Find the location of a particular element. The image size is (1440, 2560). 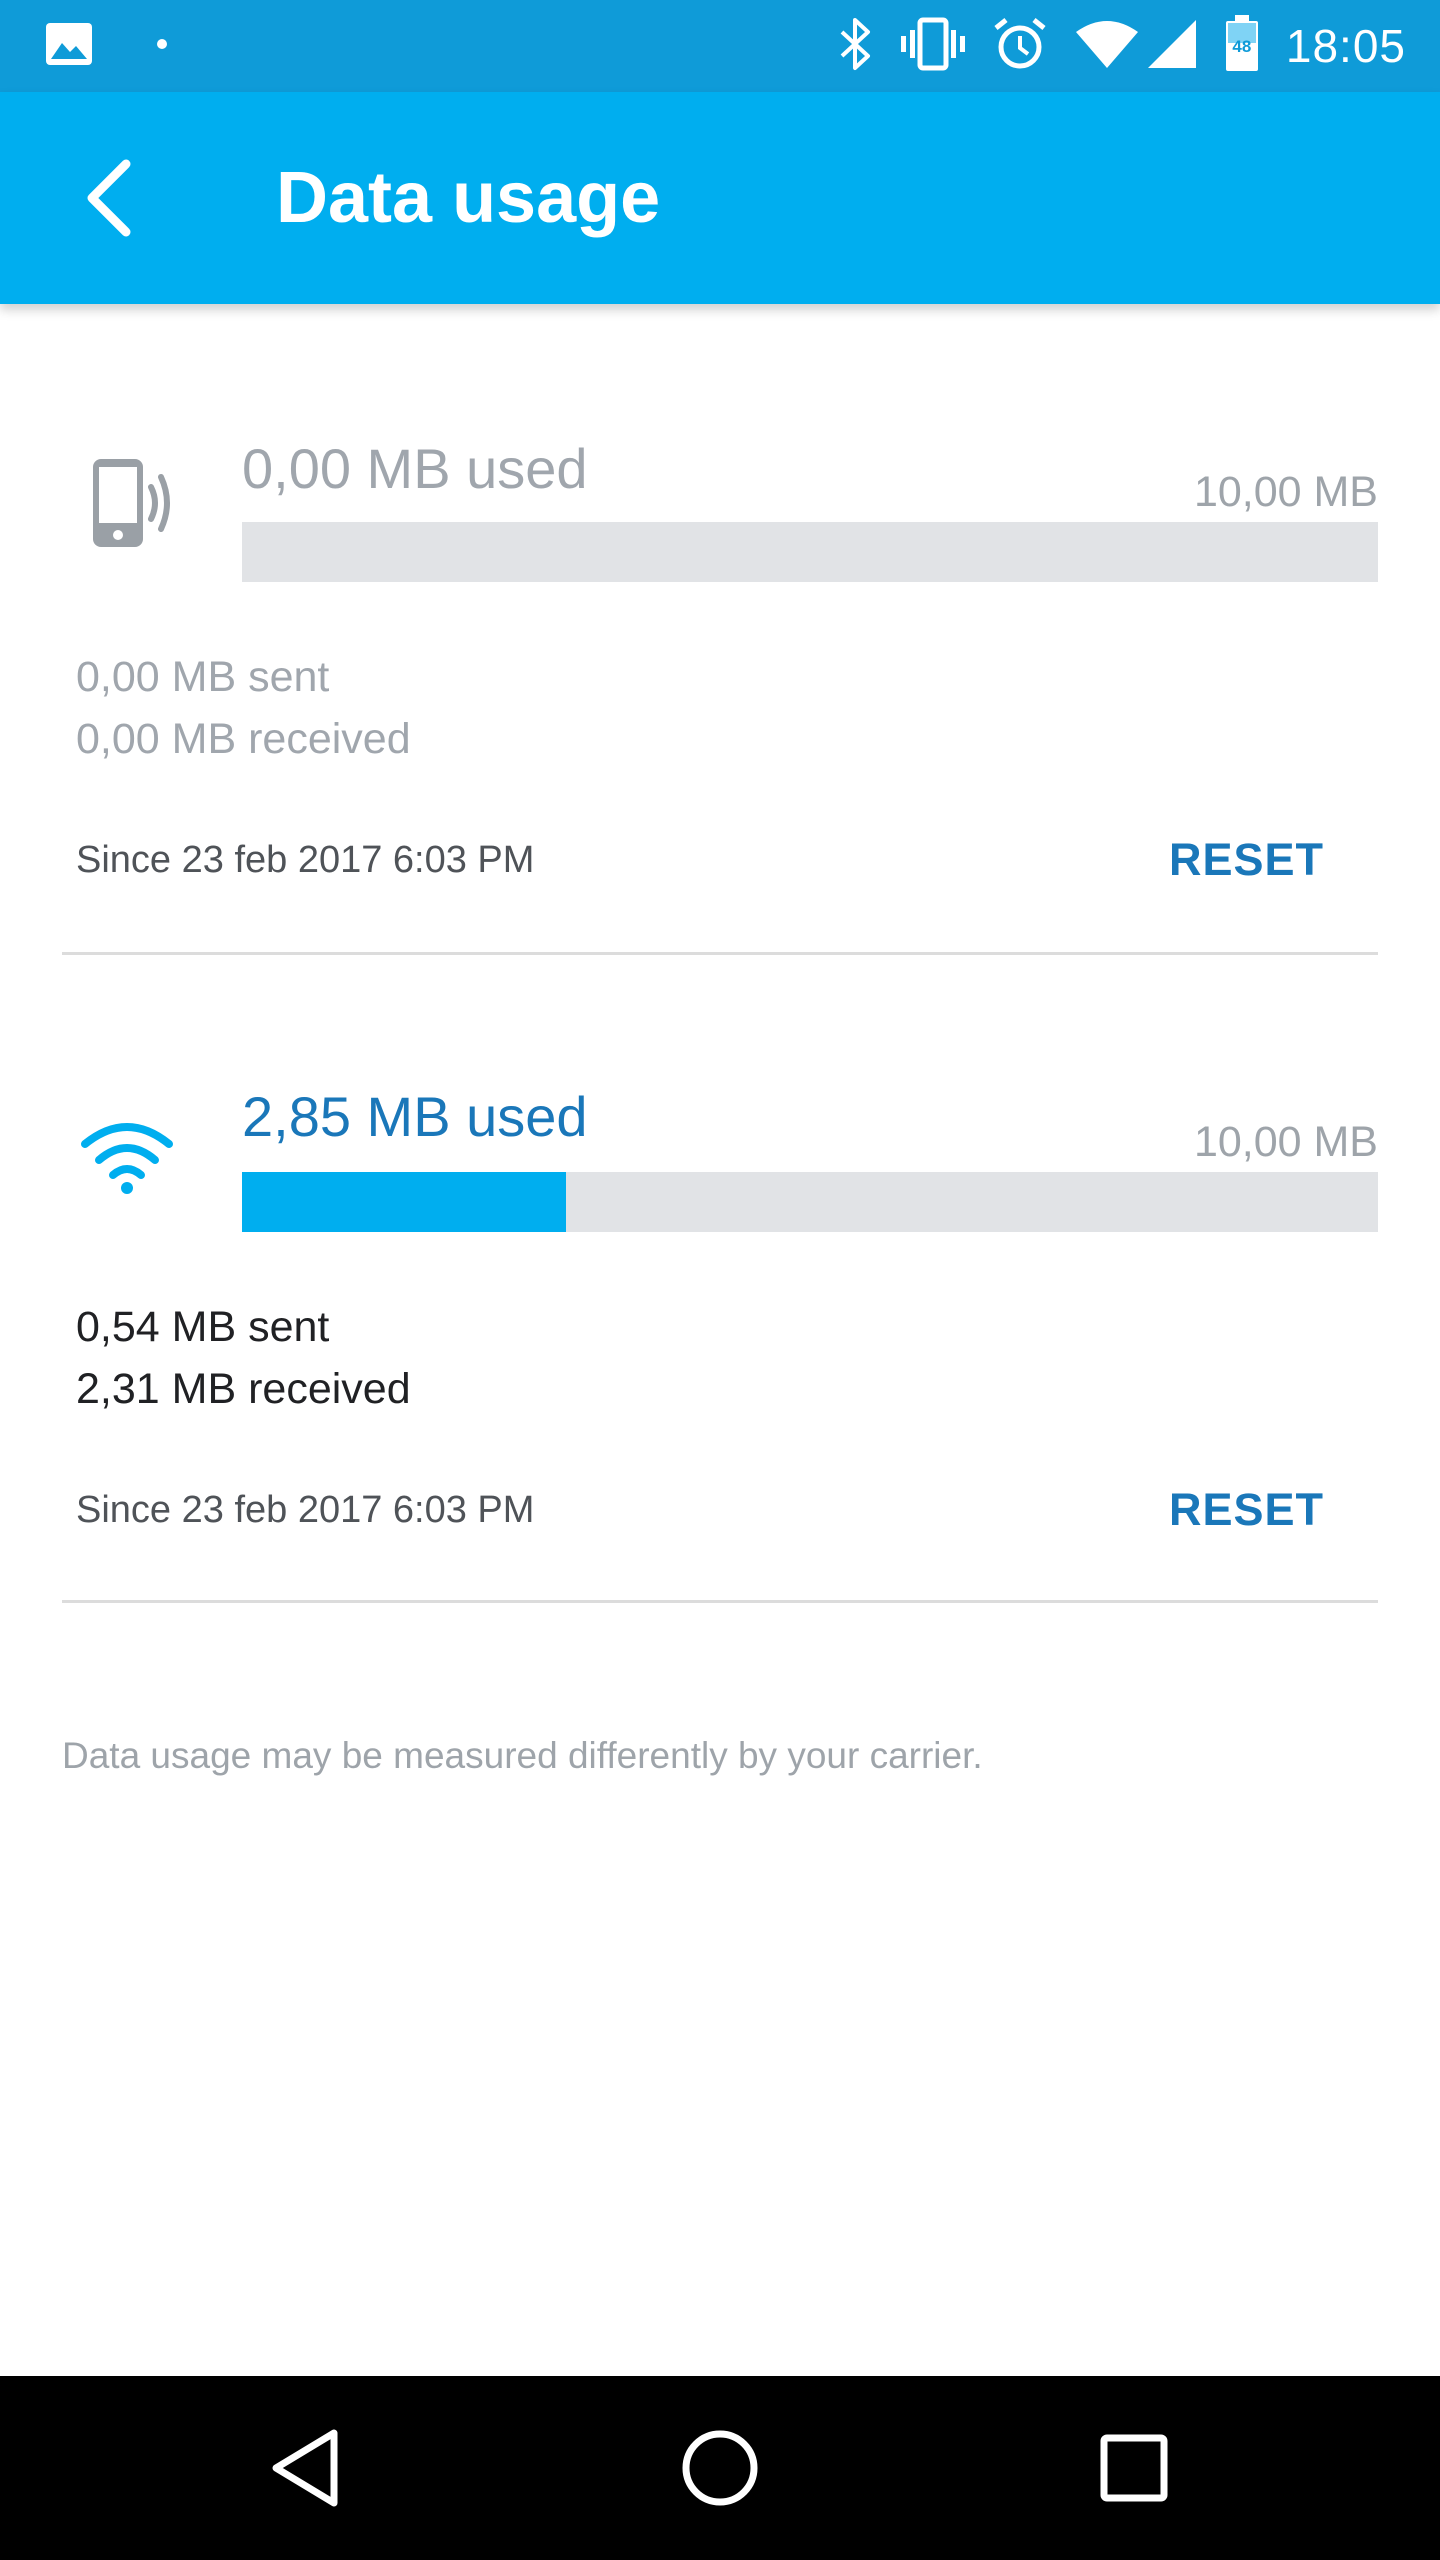

page-title: Data usage is located at coordinates (468, 198).